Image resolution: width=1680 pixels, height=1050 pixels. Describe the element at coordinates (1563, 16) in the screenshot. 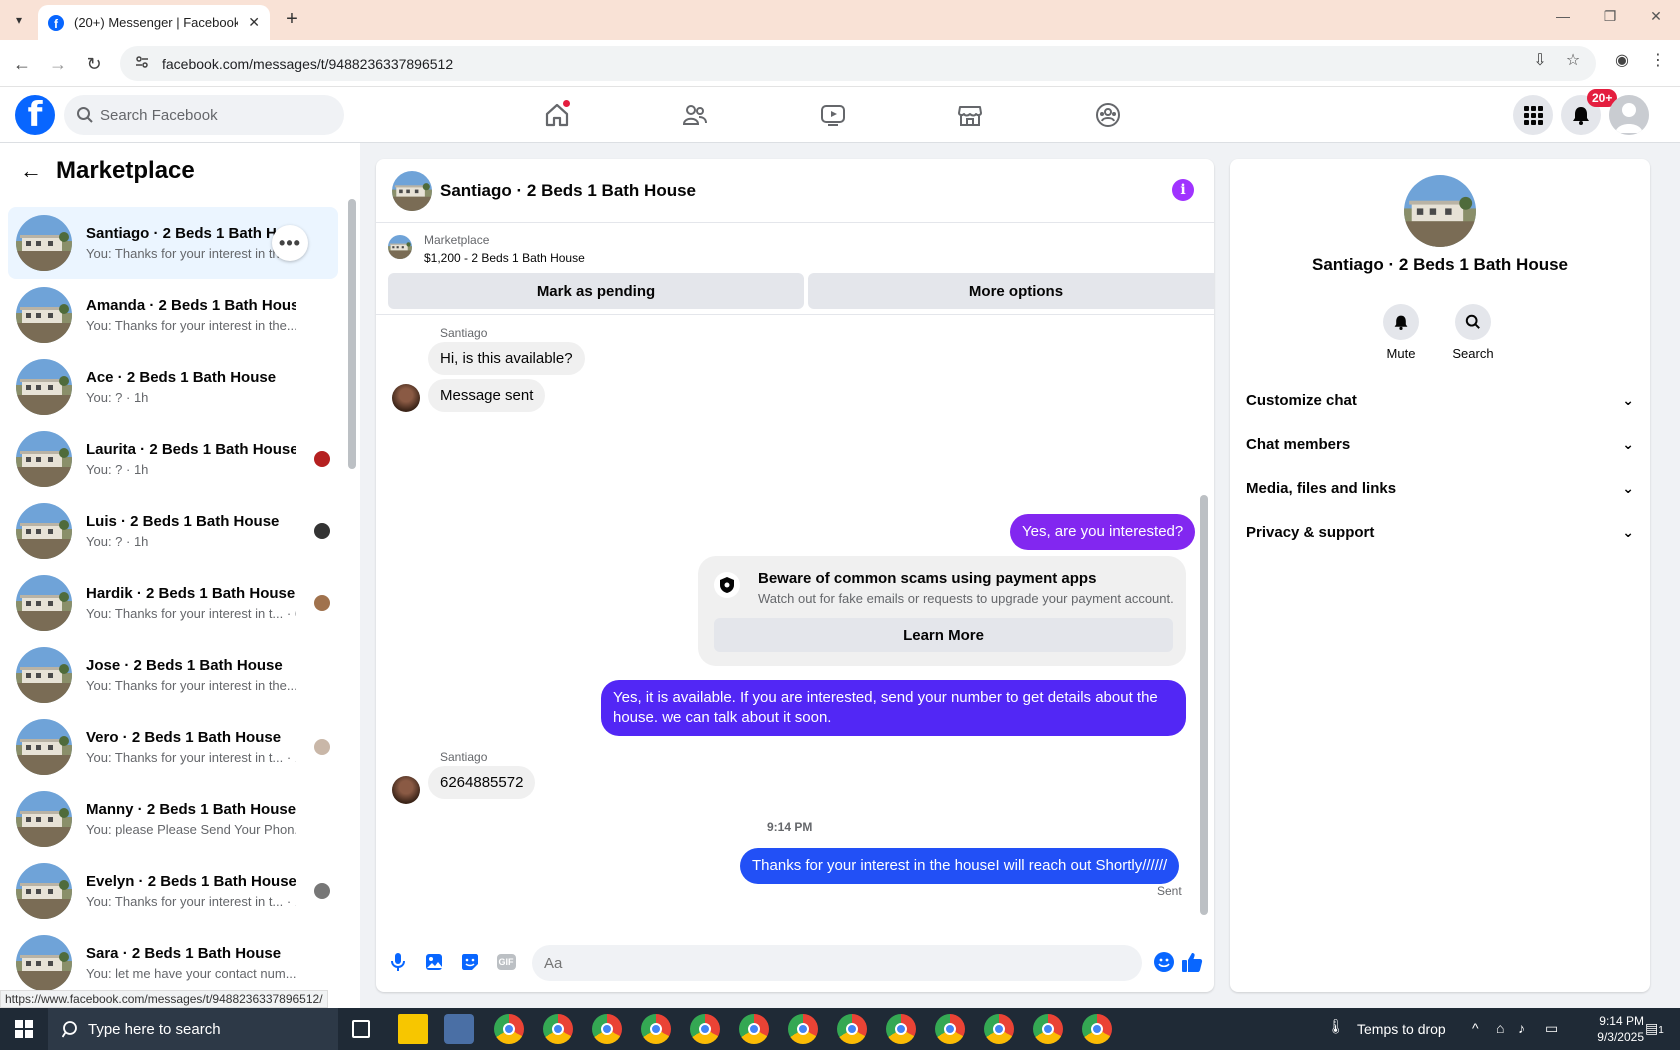

I see `minimize-icon: —` at that location.